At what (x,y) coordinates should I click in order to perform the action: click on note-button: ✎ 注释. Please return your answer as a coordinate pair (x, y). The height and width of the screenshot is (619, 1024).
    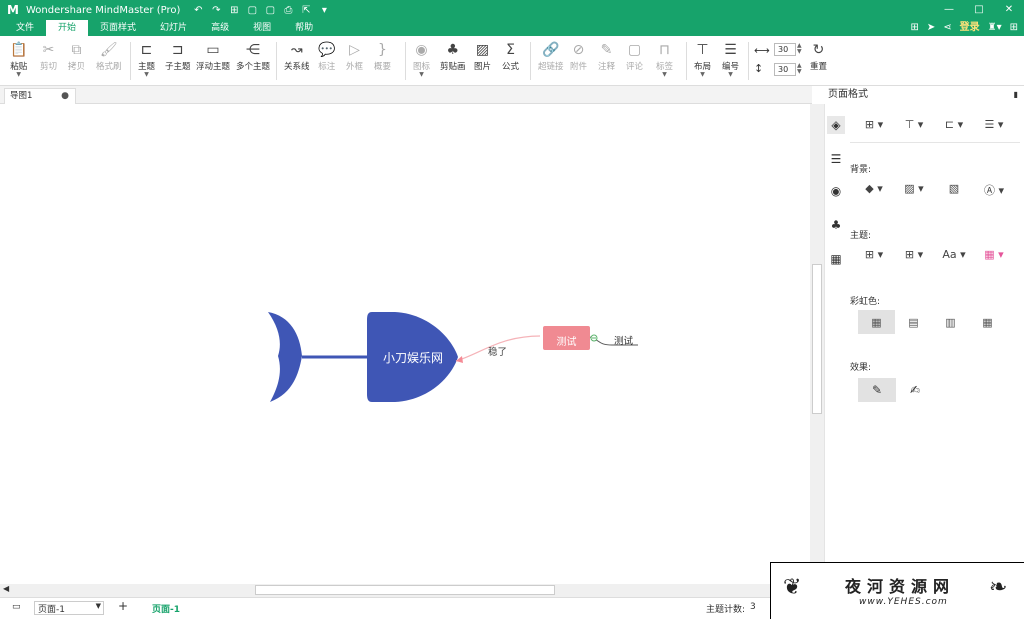
    Looking at the image, I should click on (606, 61).